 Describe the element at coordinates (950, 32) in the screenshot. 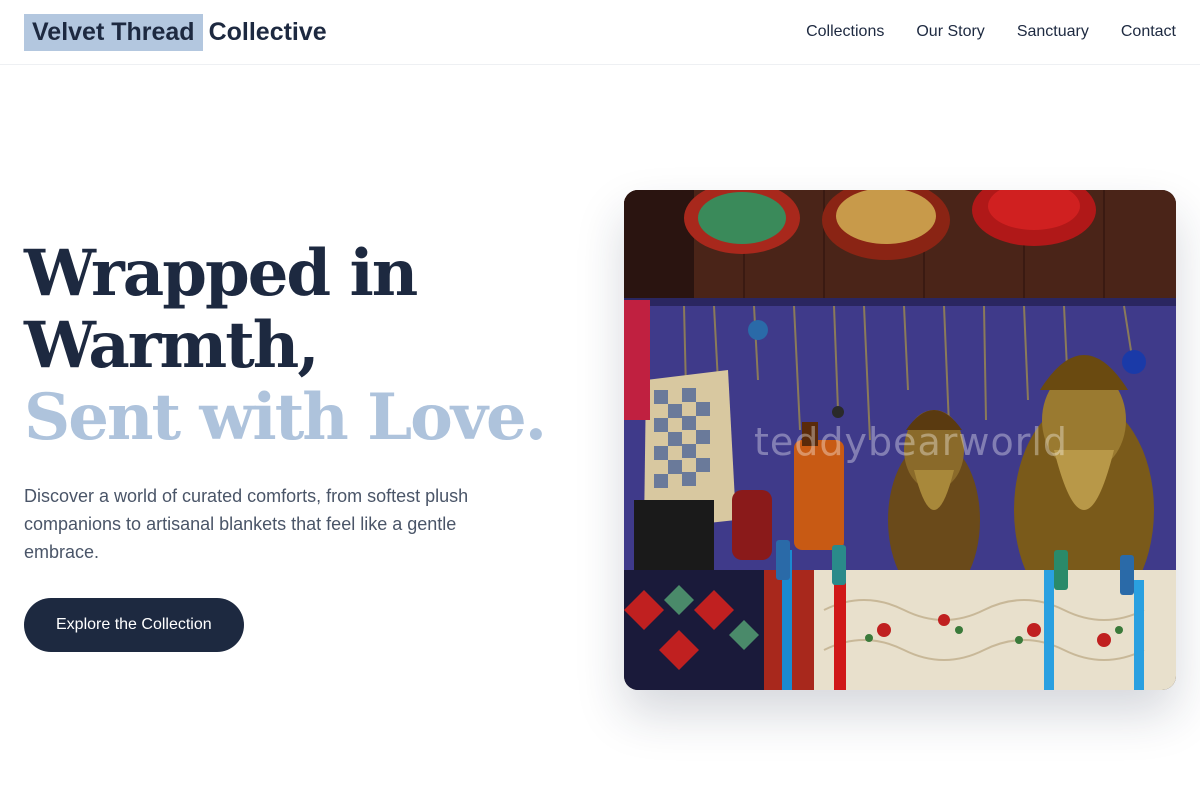

I see `nav-link-our-story: Our Story` at that location.